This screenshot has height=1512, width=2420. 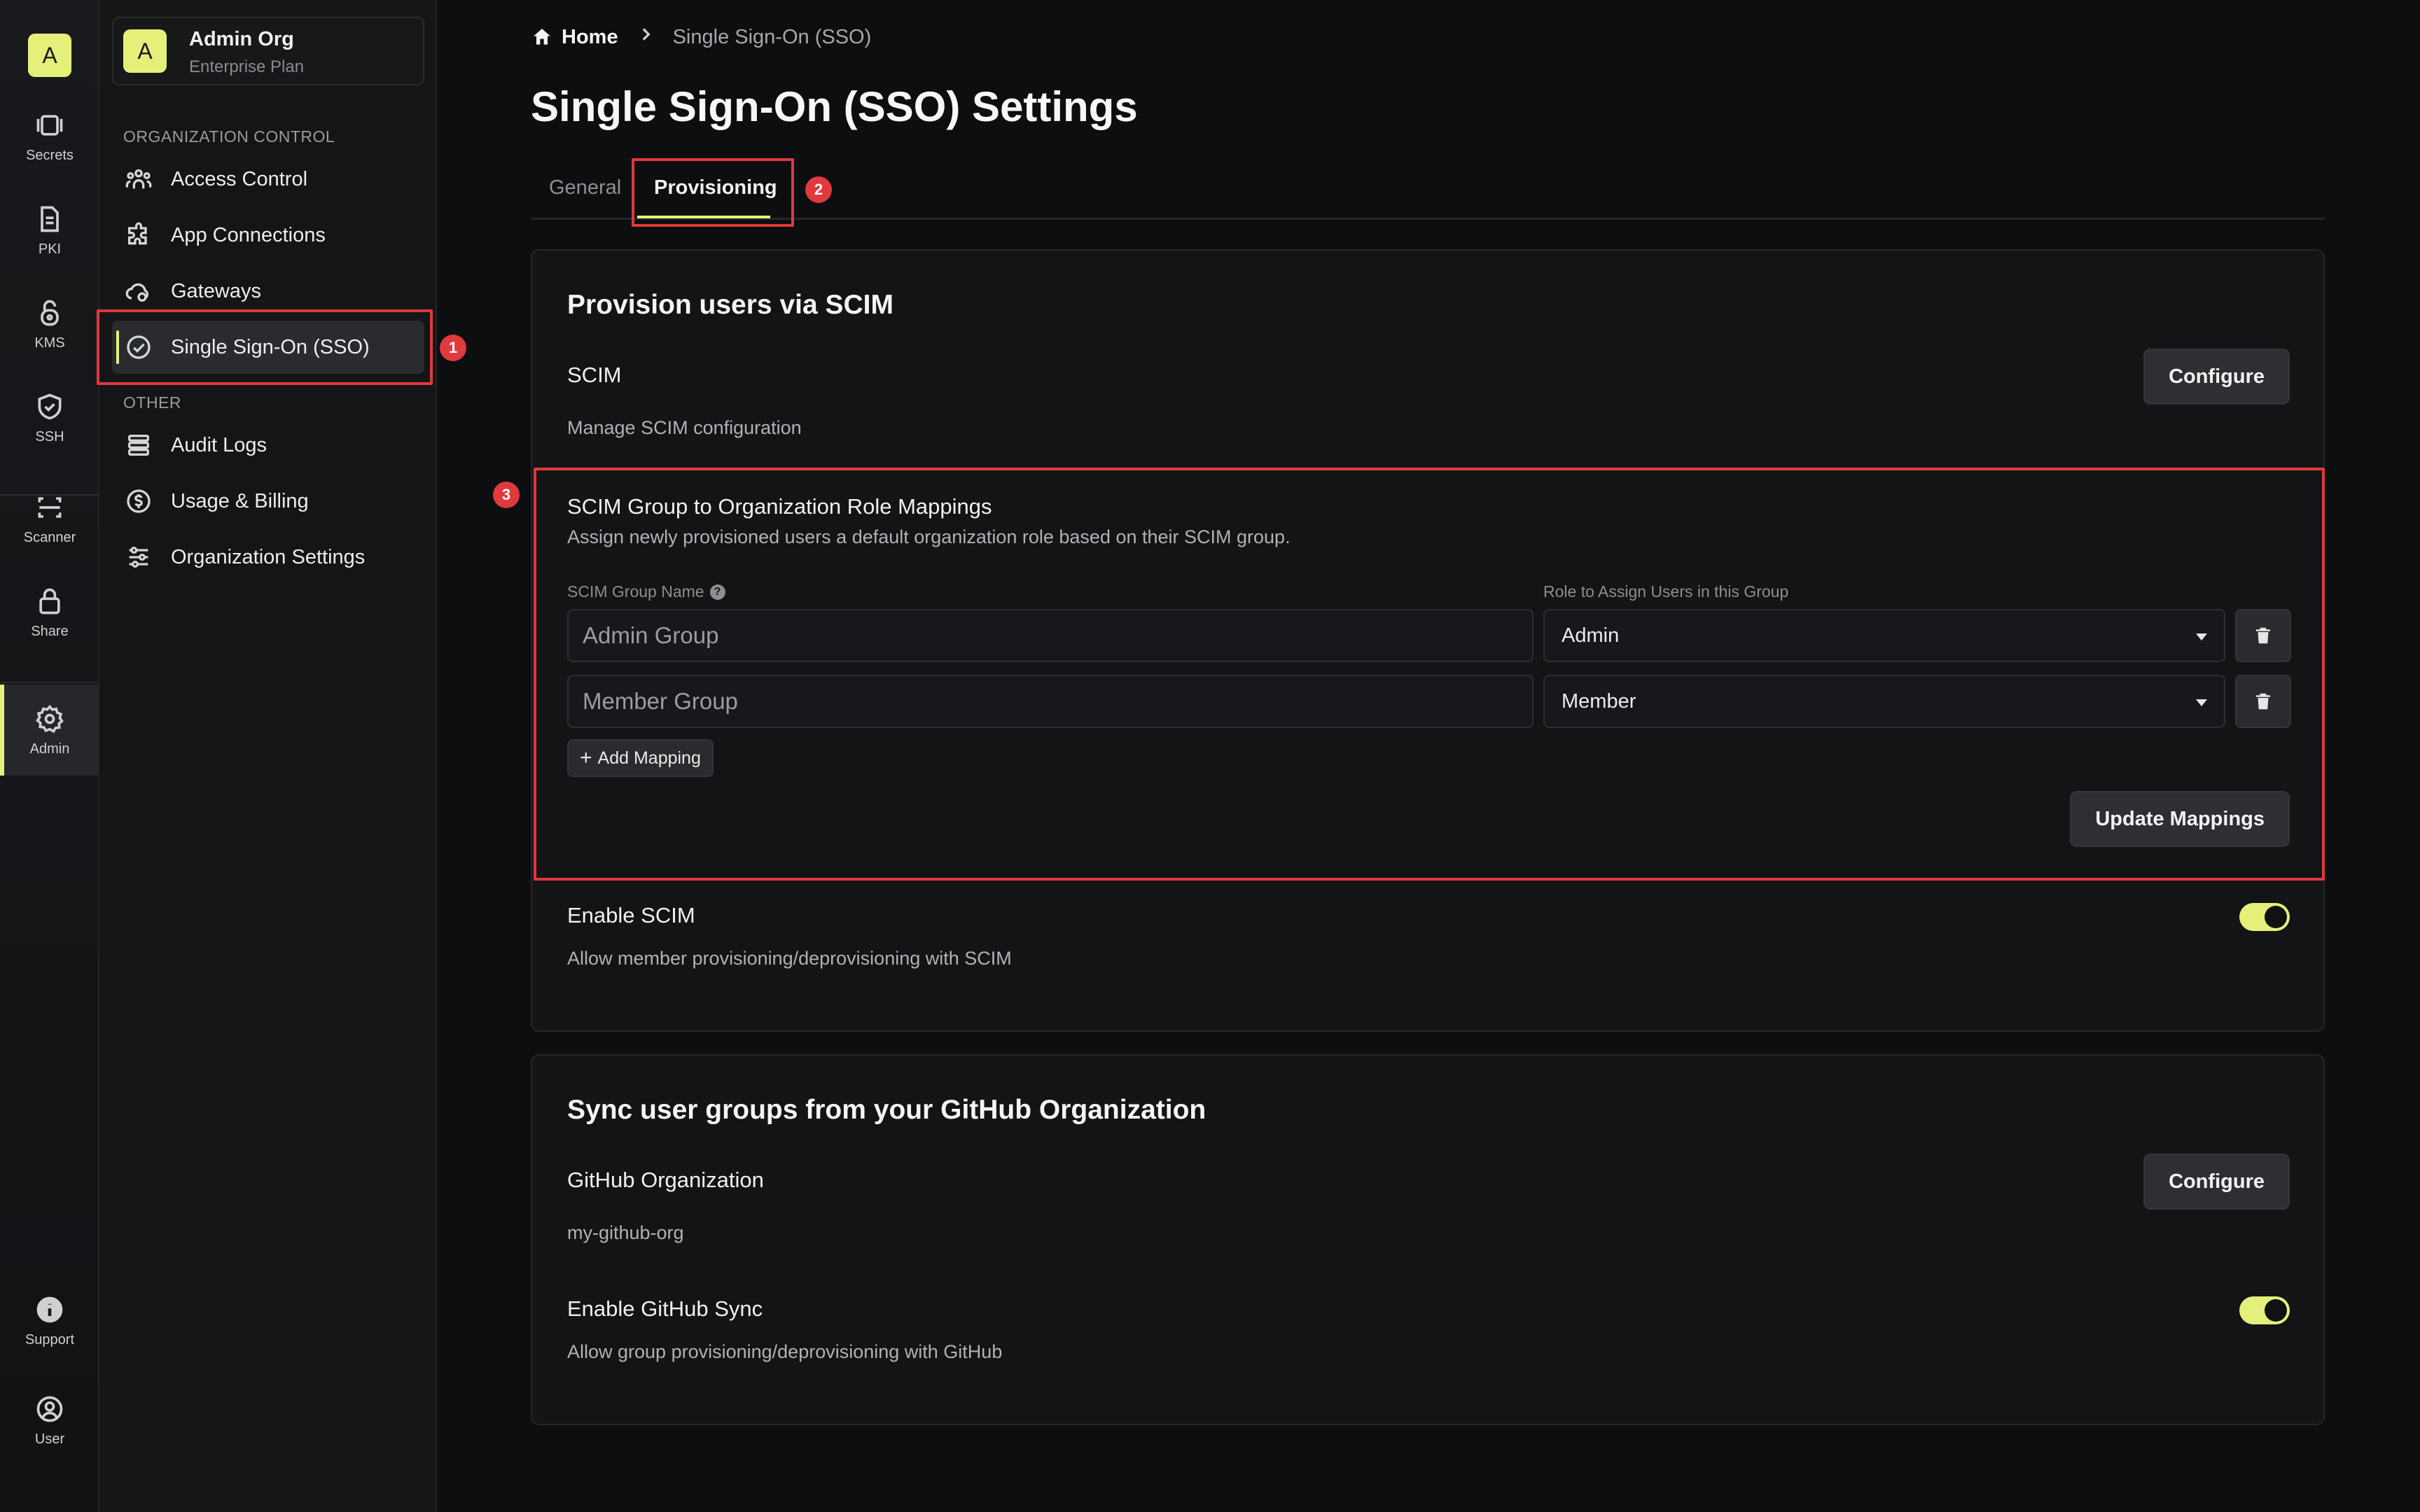 I want to click on sliders-icon, so click(x=138, y=557).